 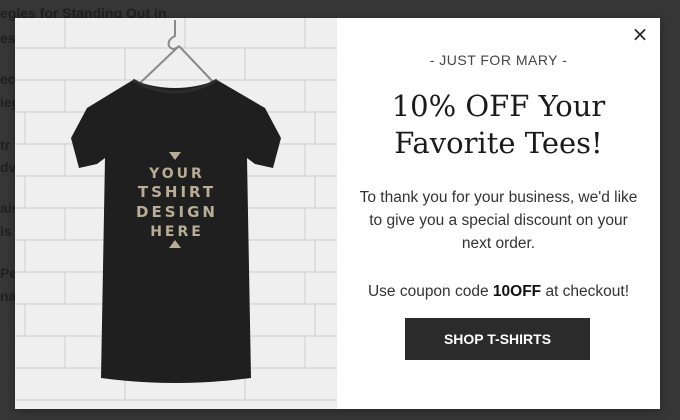 I want to click on headline-line: 10% OFF Your, so click(x=498, y=106).